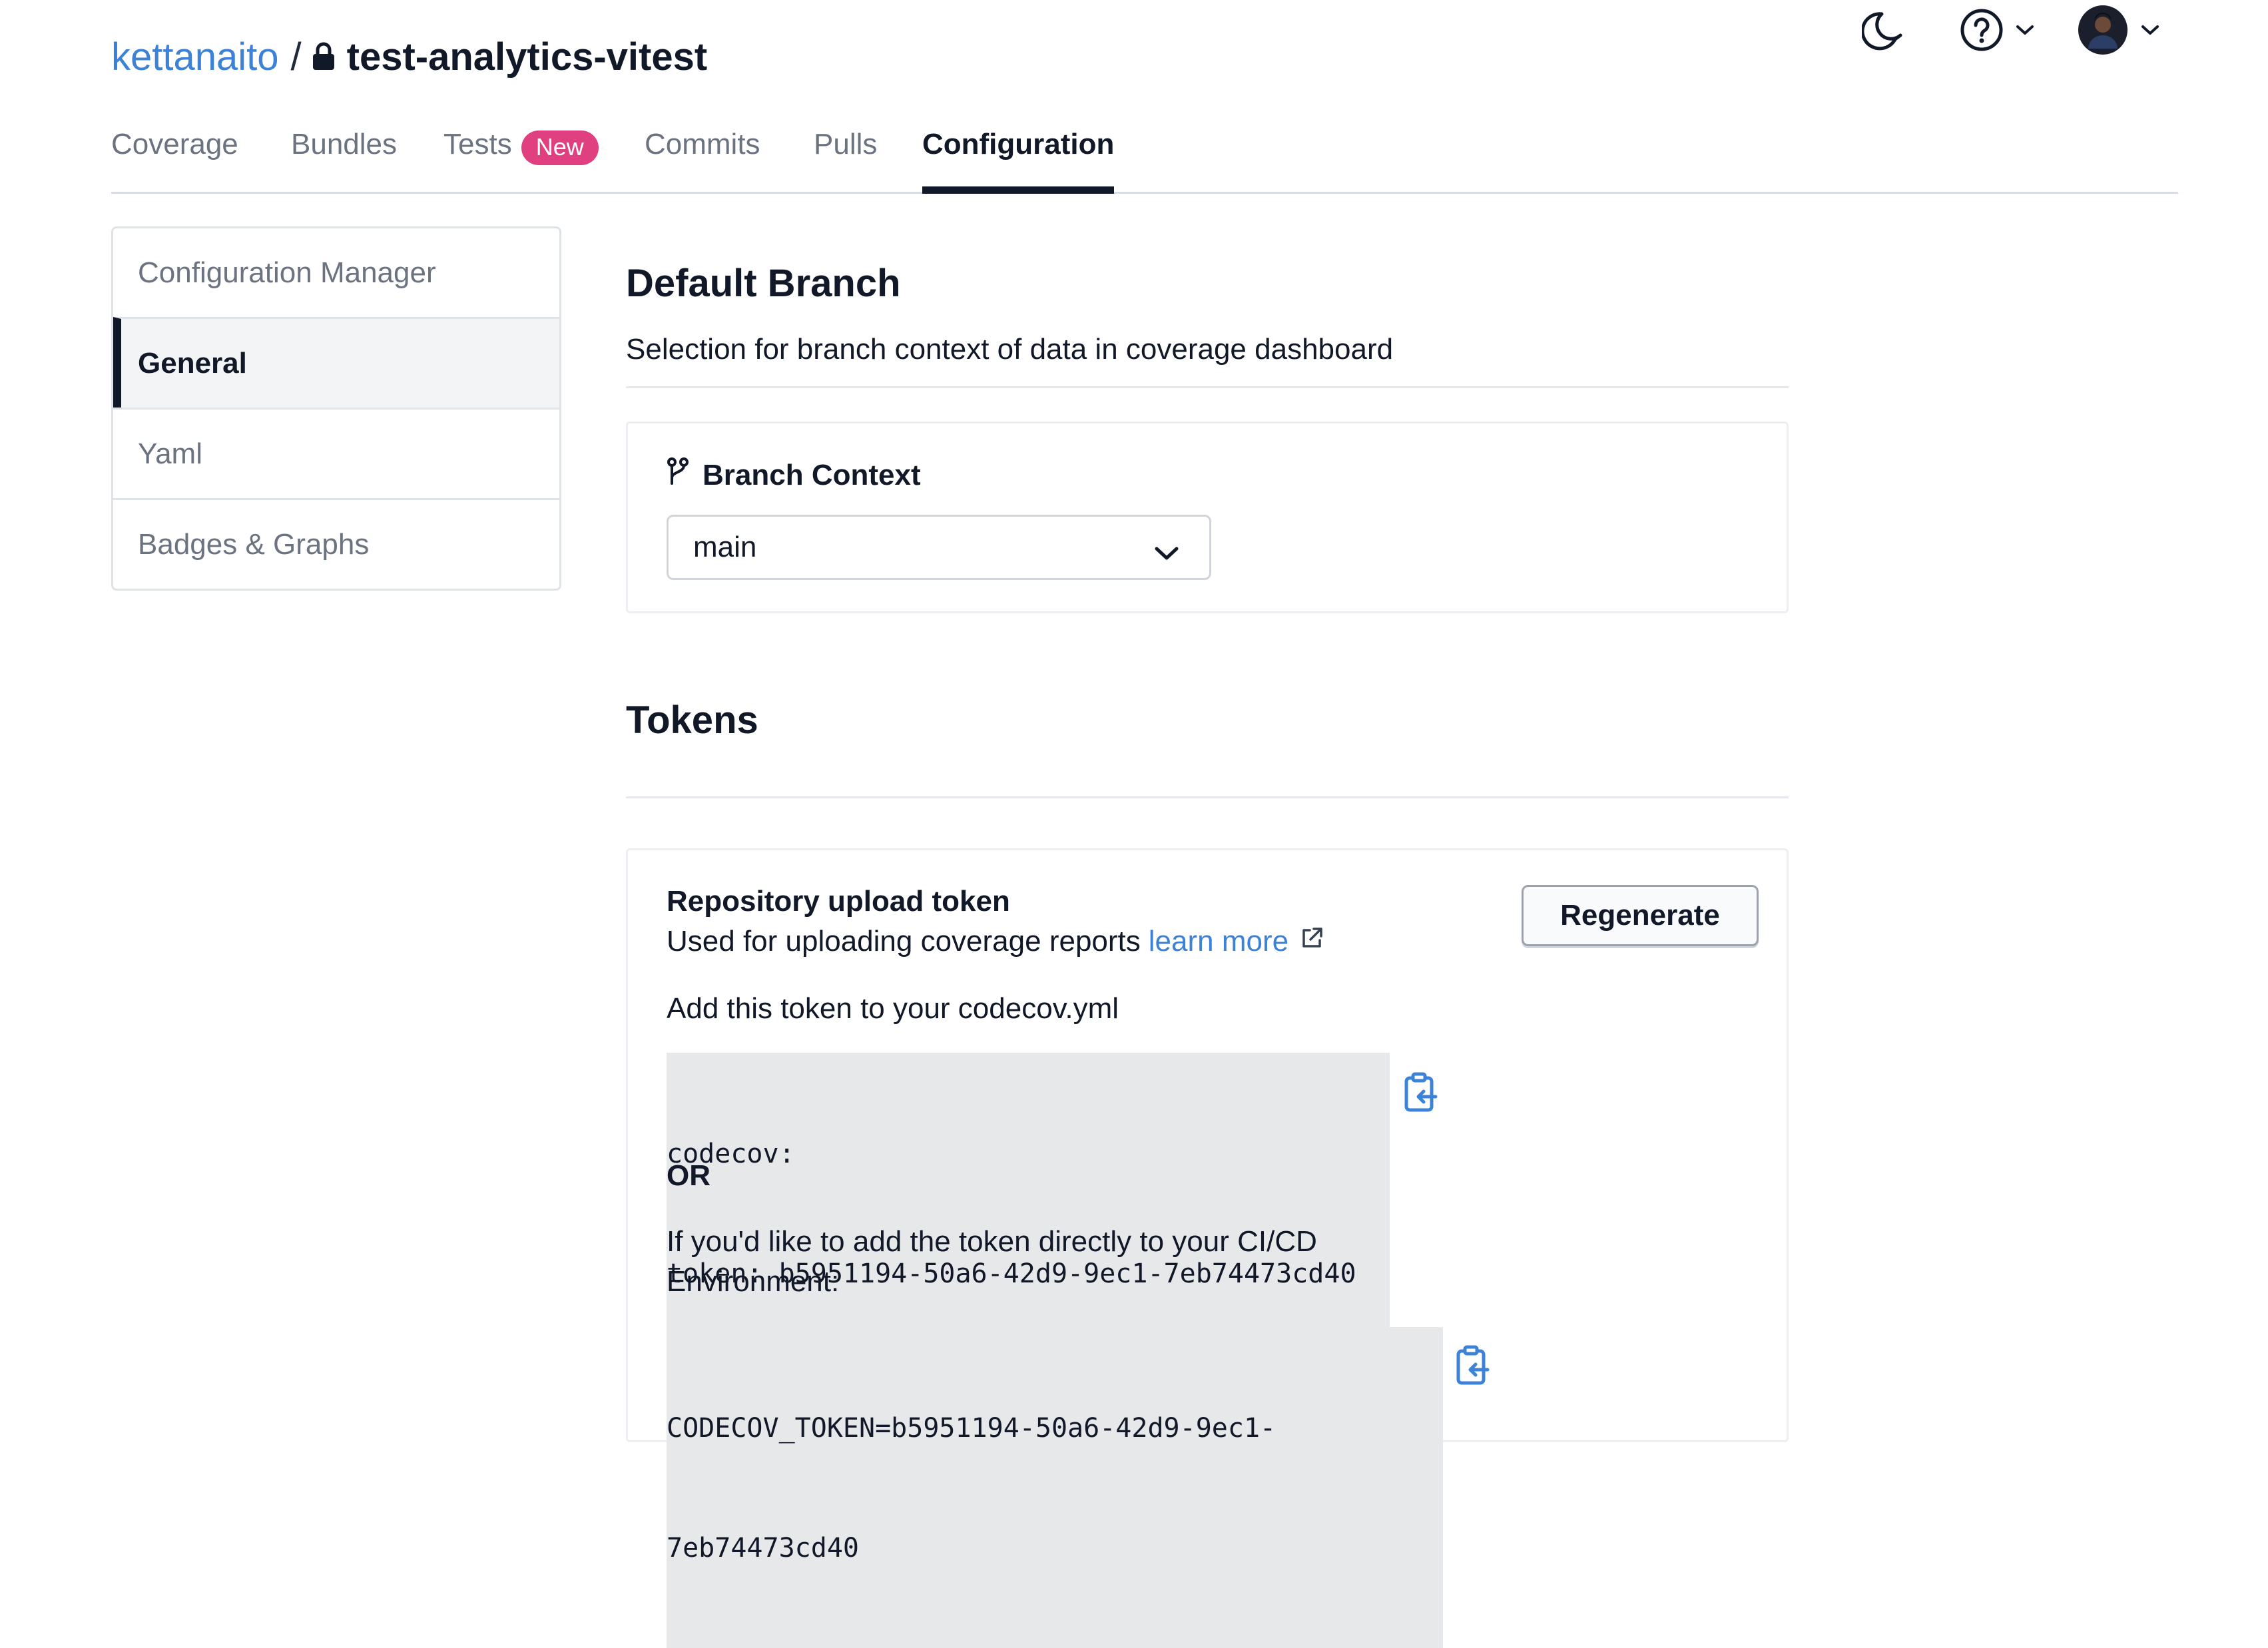 Image resolution: width=2268 pixels, height=1648 pixels. Describe the element at coordinates (336, 453) in the screenshot. I see `sidebar-item-yaml: Yaml` at that location.